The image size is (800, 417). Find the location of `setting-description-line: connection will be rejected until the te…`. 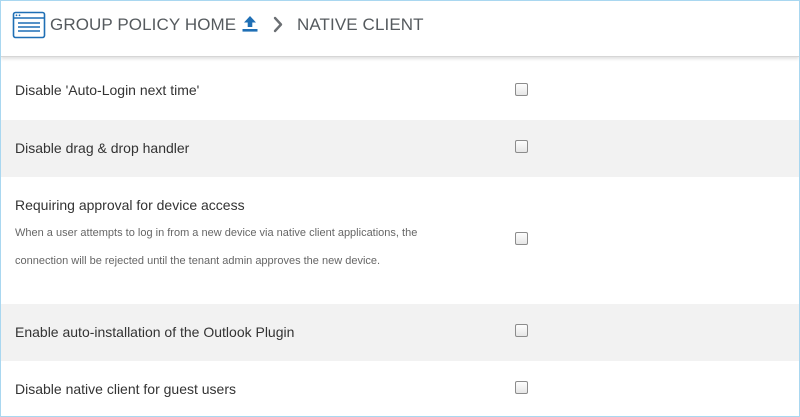

setting-description-line: connection will be rejected until the te… is located at coordinates (198, 261).